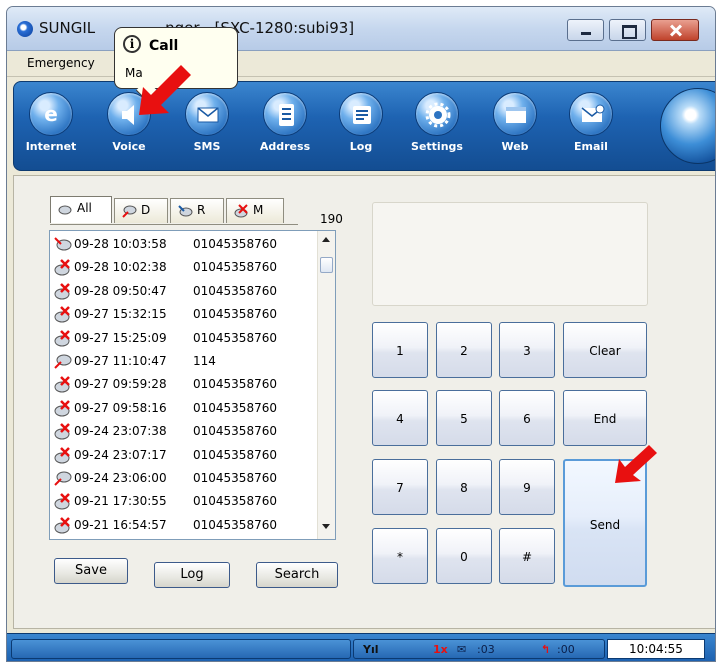 The image size is (716, 662). What do you see at coordinates (362, 115) in the screenshot?
I see `log-icon` at bounding box center [362, 115].